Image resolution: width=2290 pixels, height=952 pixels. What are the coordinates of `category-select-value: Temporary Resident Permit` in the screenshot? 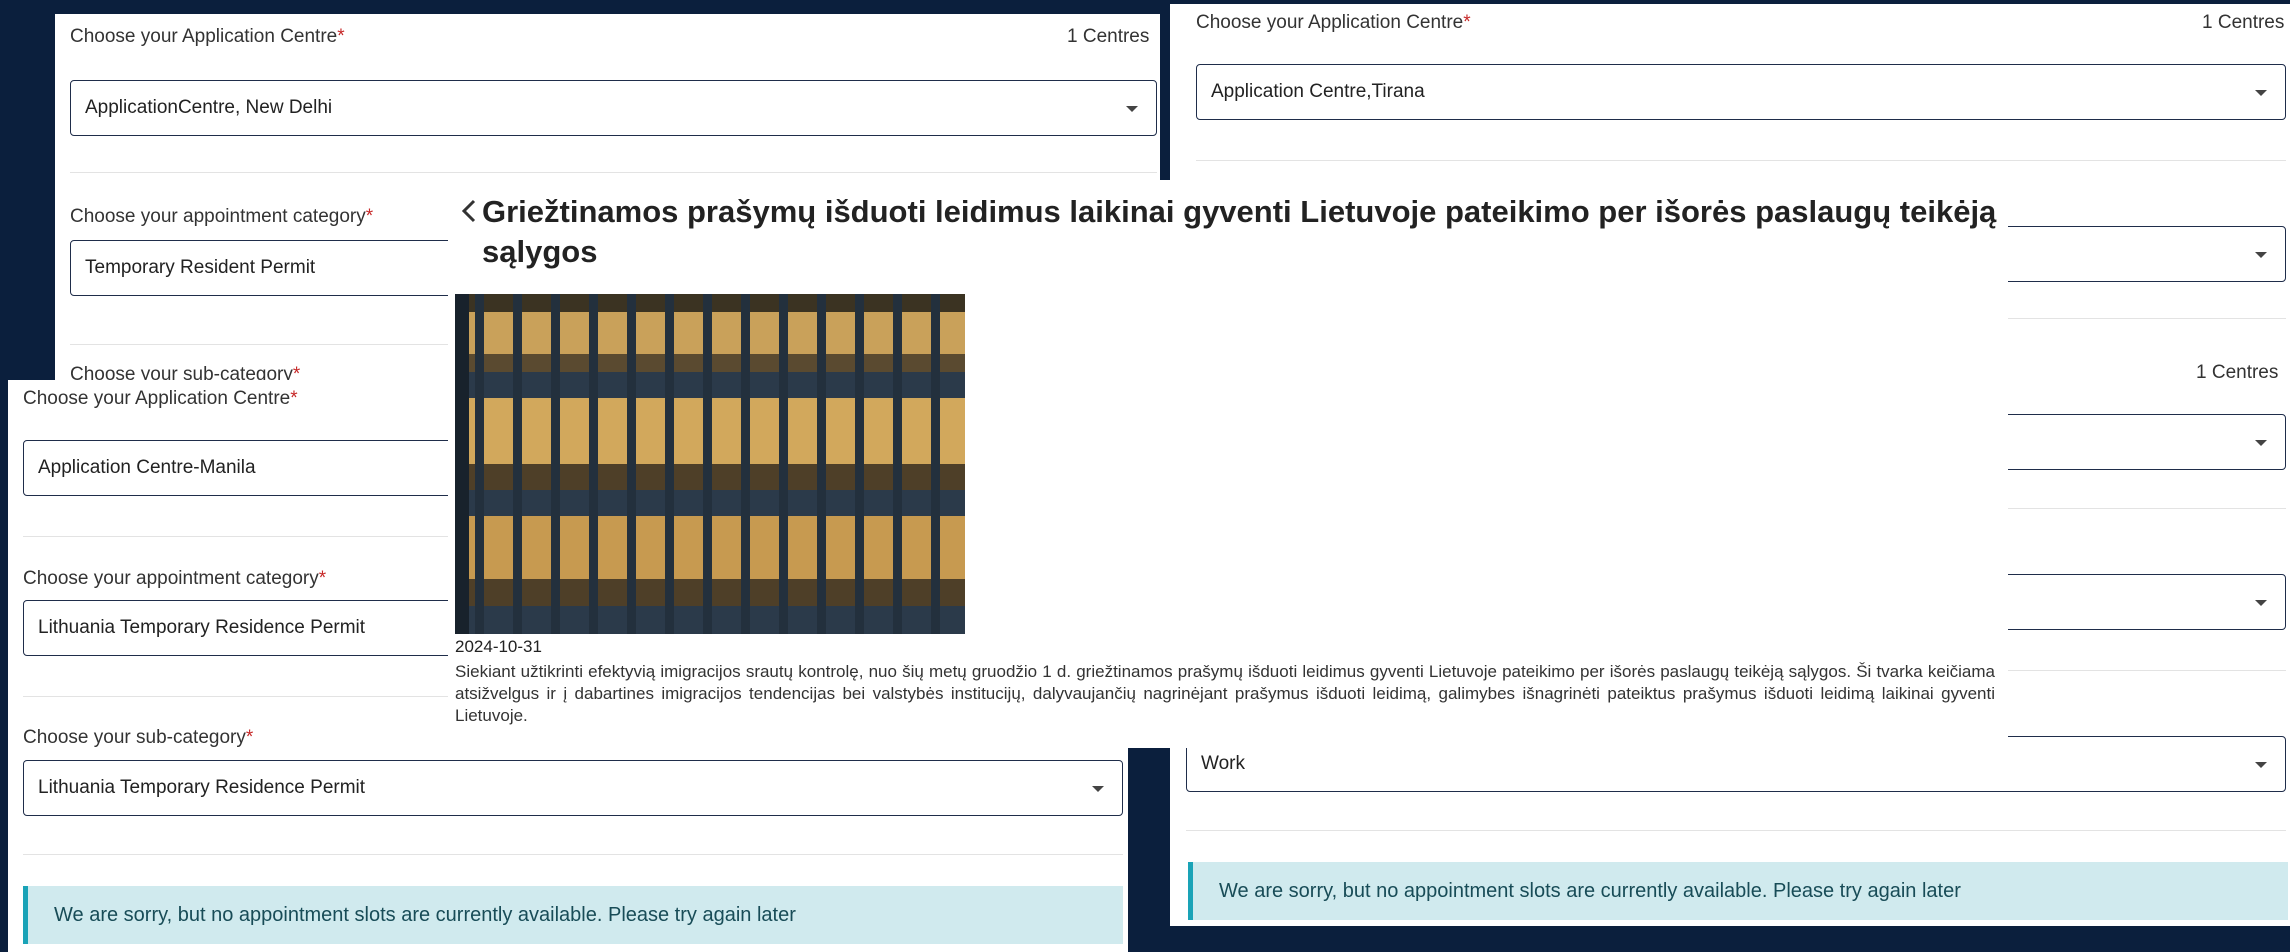 It's located at (200, 267).